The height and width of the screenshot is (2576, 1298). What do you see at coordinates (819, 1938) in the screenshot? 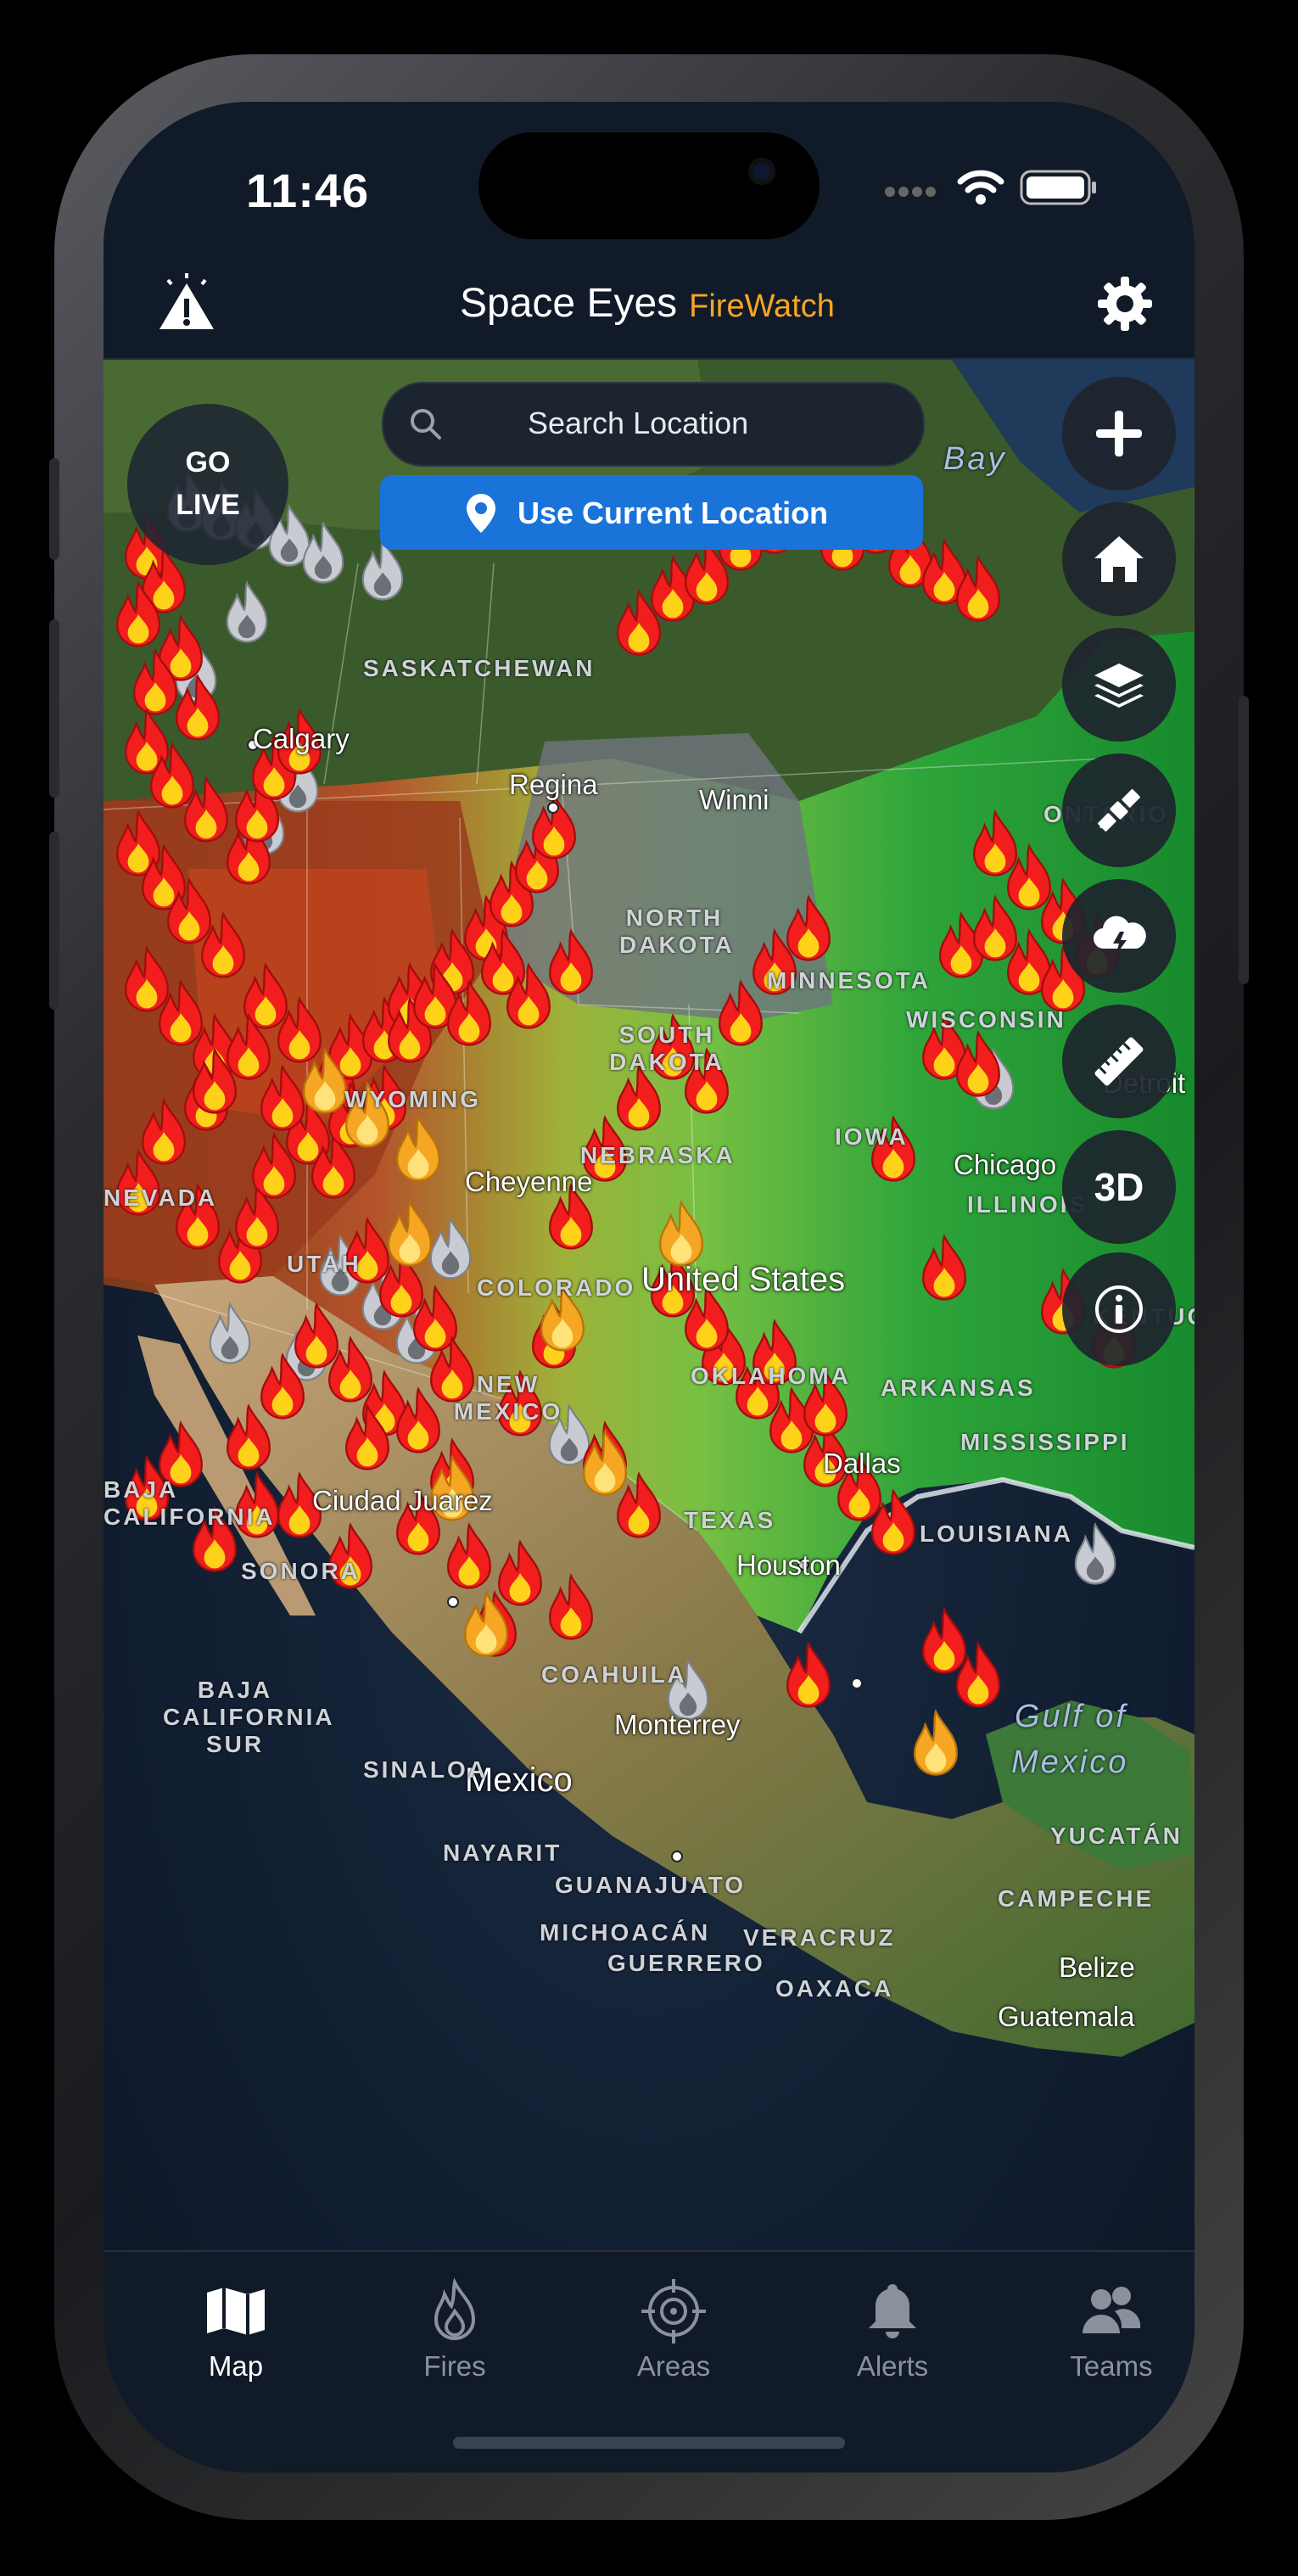
I see `region-label: VERACRUZ` at bounding box center [819, 1938].